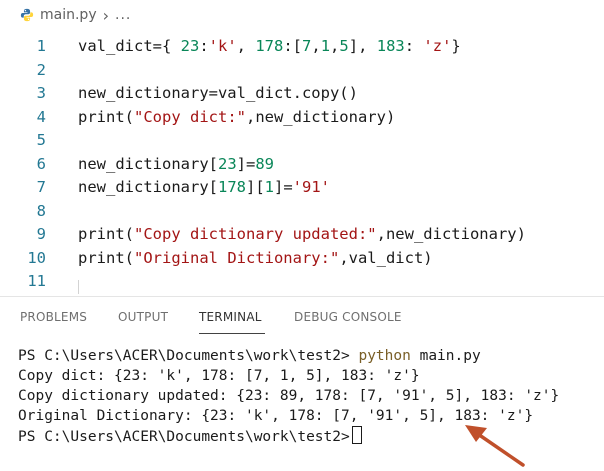 The height and width of the screenshot is (471, 604). I want to click on code-text: print("Copy dict:",new_dictionary), so click(236, 117).